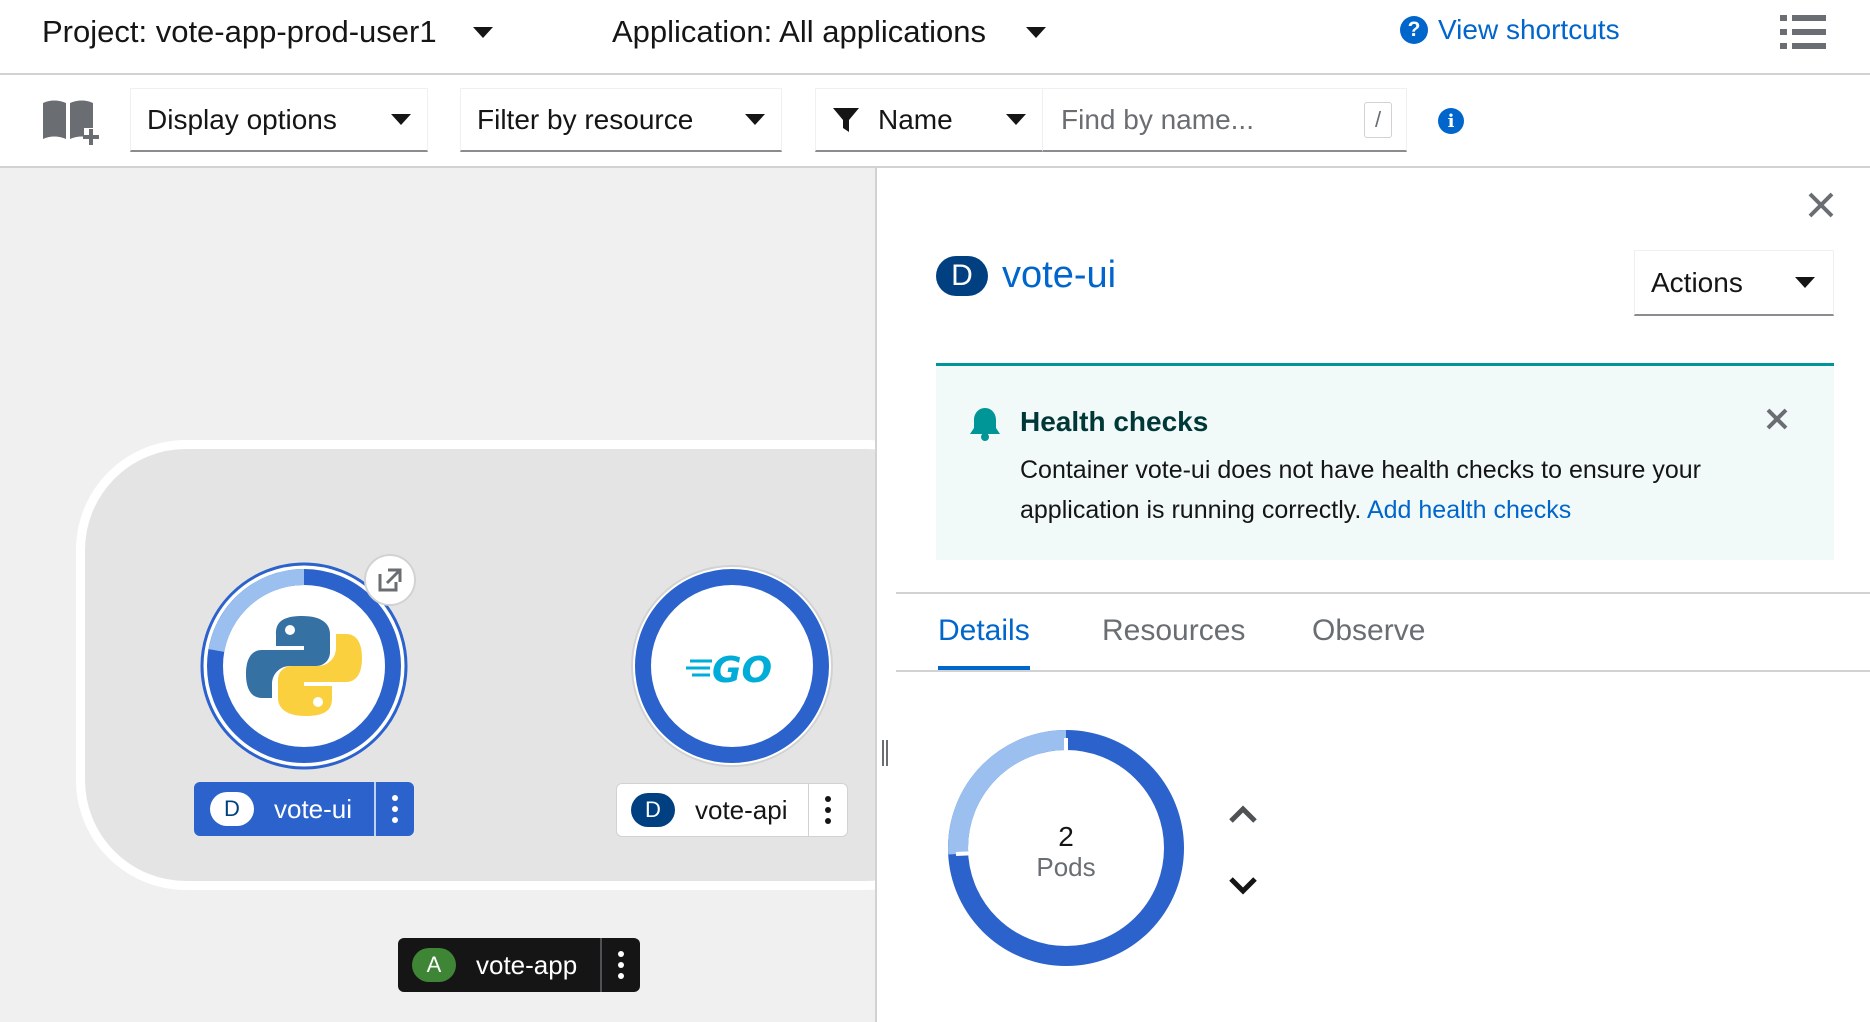 Image resolution: width=1870 pixels, height=1022 pixels. What do you see at coordinates (799, 31) in the screenshot?
I see `application-selector-label: Application: All applications` at bounding box center [799, 31].